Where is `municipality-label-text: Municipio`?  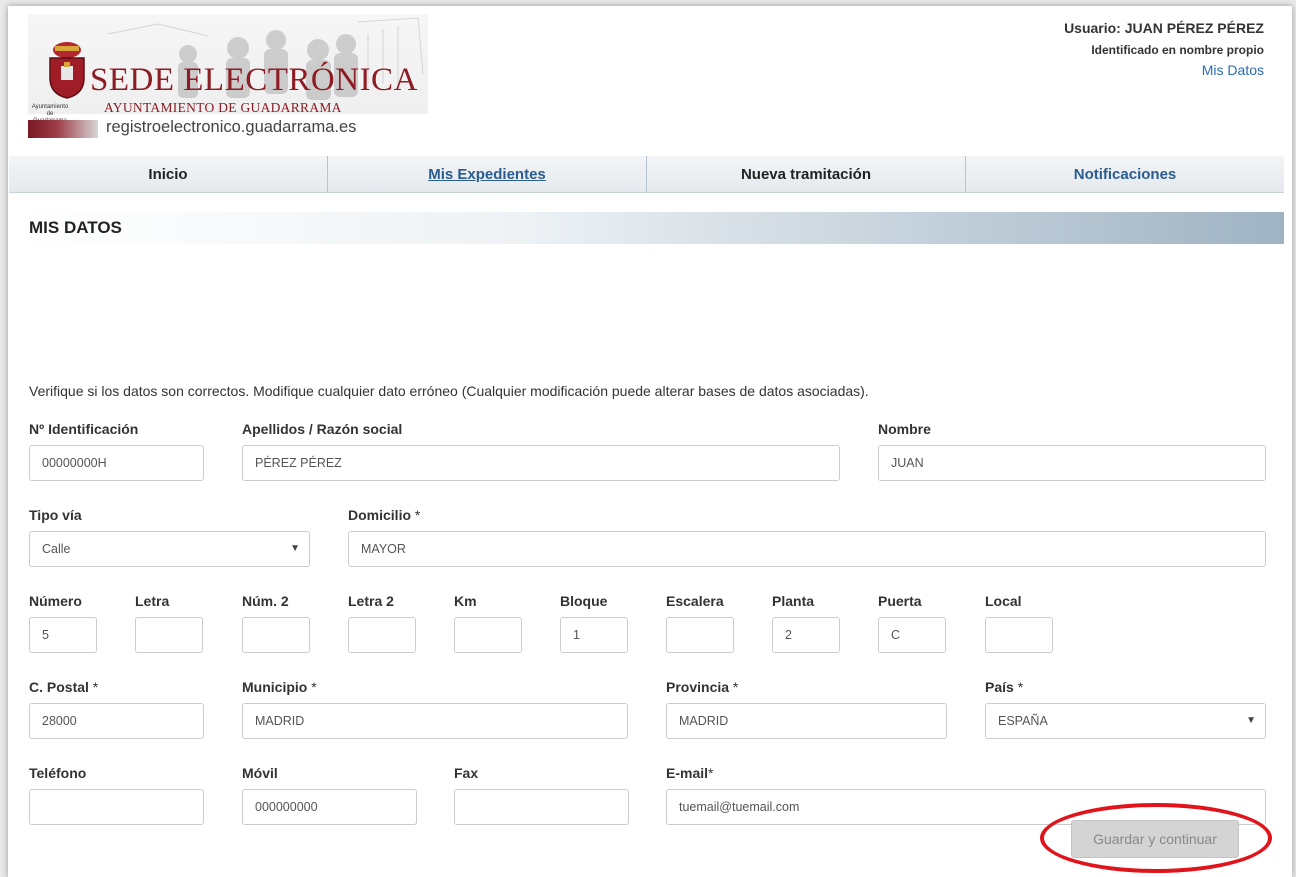 municipality-label-text: Municipio is located at coordinates (275, 687).